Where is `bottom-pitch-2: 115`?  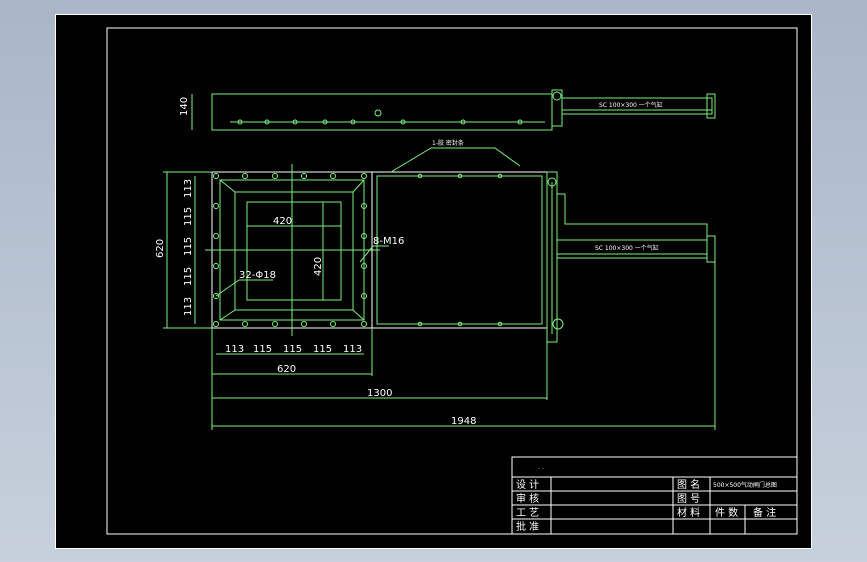 bottom-pitch-2: 115 is located at coordinates (262, 349).